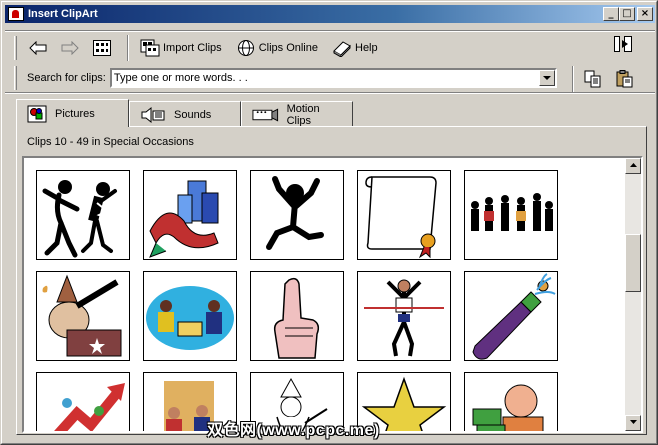 This screenshot has width=658, height=445. What do you see at coordinates (265, 114) in the screenshot?
I see `motion-clips-icon` at bounding box center [265, 114].